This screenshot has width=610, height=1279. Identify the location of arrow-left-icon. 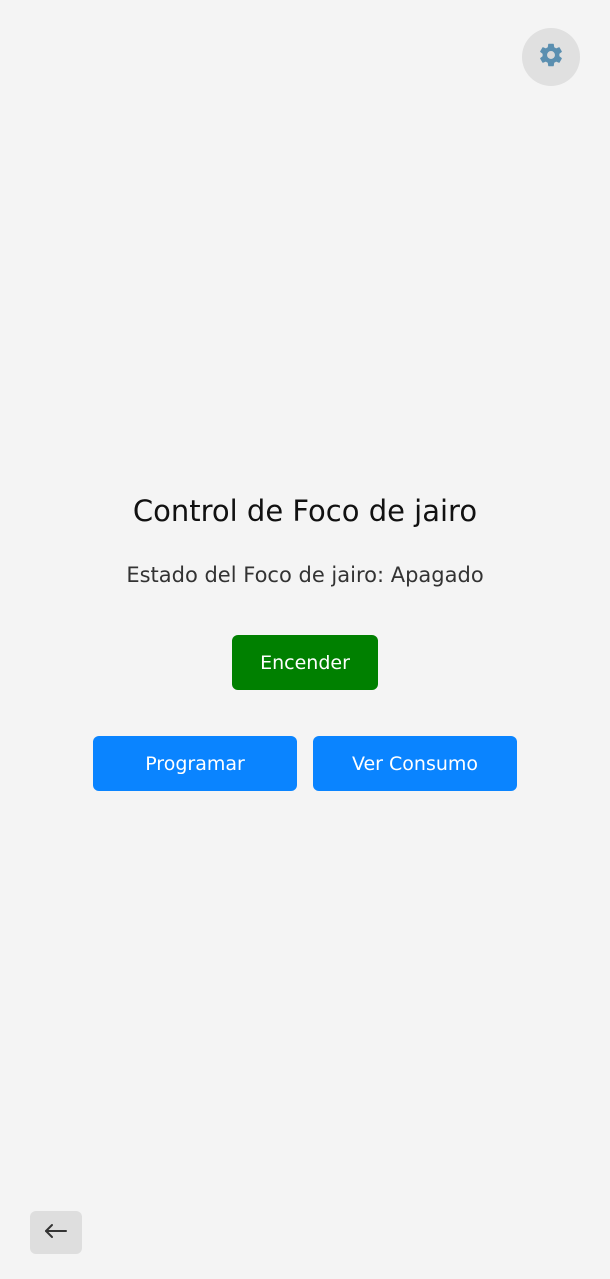
(56, 1233).